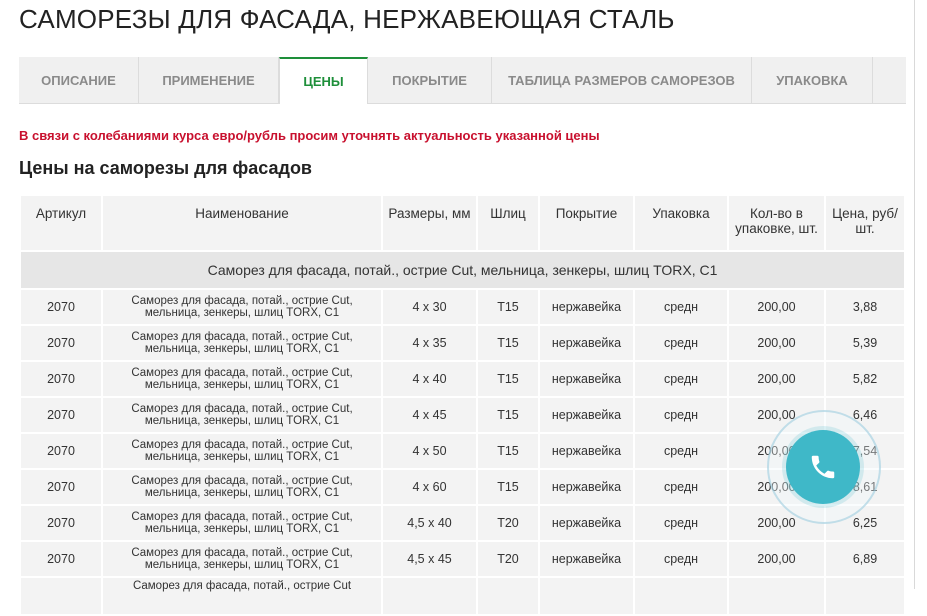  Describe the element at coordinates (429, 379) in the screenshot. I see `cell-size: 4 х 40` at that location.